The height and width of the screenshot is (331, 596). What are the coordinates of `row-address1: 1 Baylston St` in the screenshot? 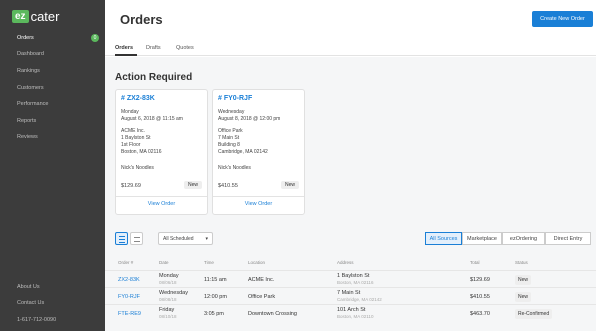 It's located at (353, 276).